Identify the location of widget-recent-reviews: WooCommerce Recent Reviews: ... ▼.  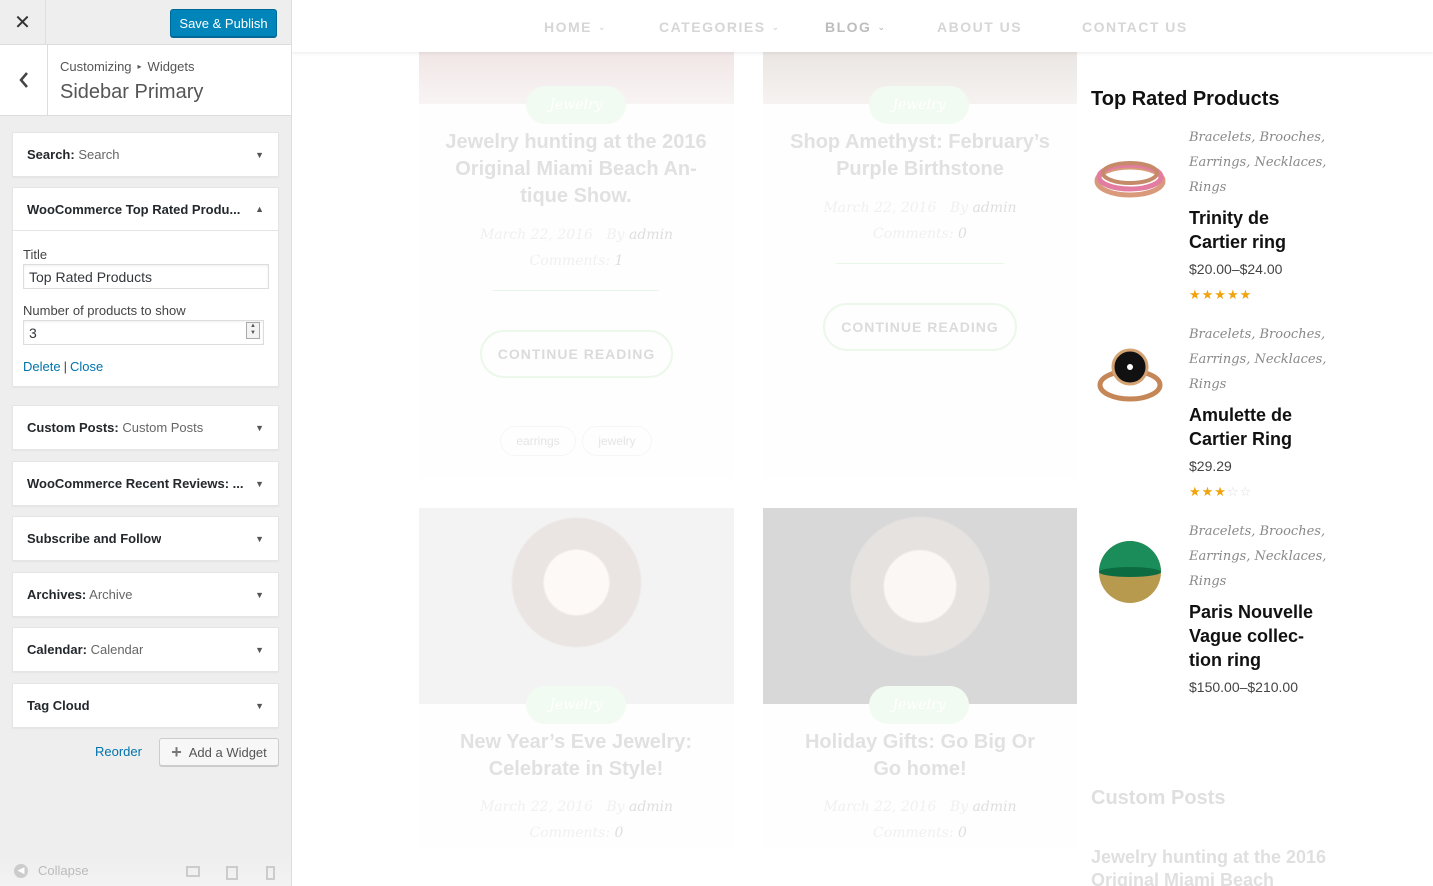
(145, 483).